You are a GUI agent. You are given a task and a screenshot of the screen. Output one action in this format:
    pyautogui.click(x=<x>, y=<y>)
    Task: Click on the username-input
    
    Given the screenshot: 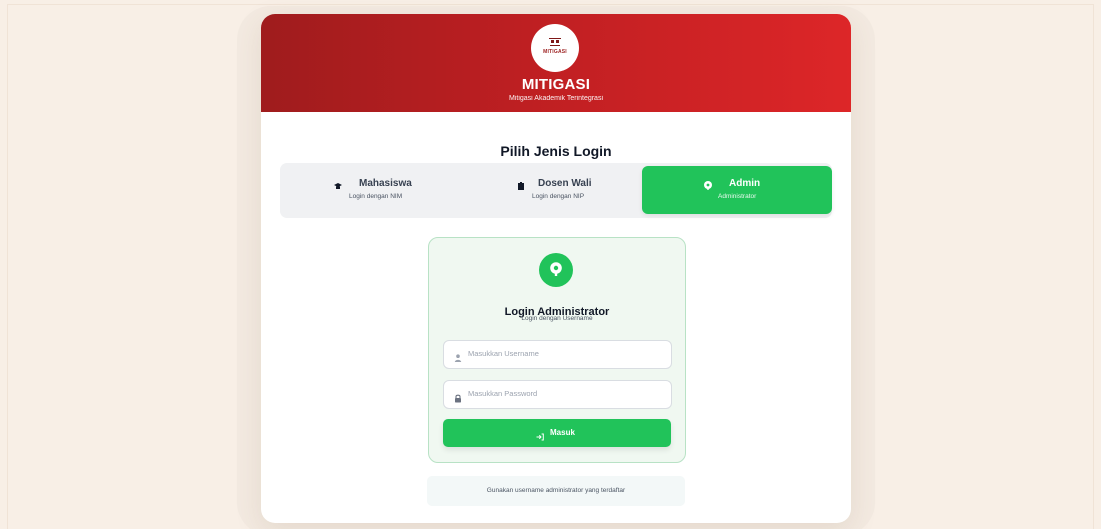 What is the action you would take?
    pyautogui.click(x=565, y=353)
    